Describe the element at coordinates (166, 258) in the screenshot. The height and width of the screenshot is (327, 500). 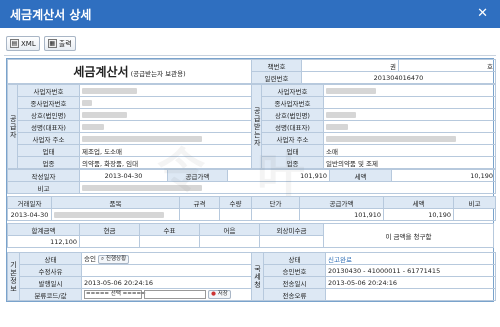
I see `basic-status-cell: 승인 ⌕ 진행상황` at that location.